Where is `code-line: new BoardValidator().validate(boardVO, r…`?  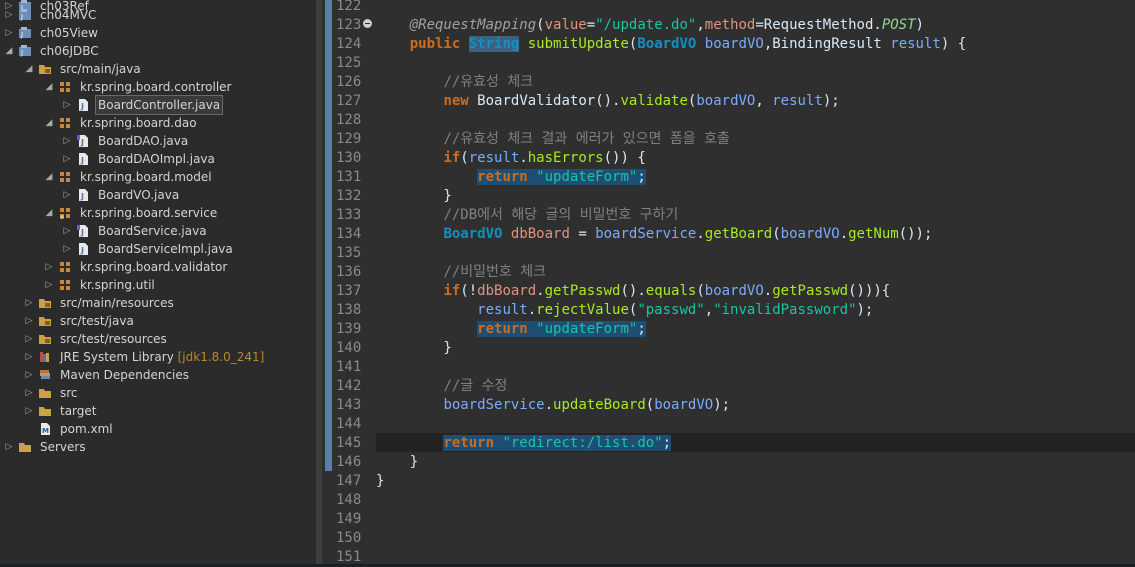
code-line: new BoardValidator().validate(boardVO, r… is located at coordinates (607, 101).